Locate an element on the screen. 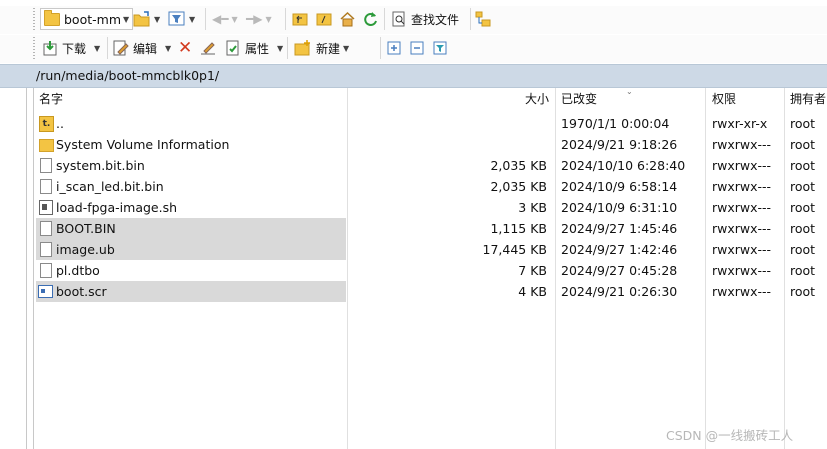  file-modified: 2024/9/27 0:45:28 is located at coordinates (619, 270).